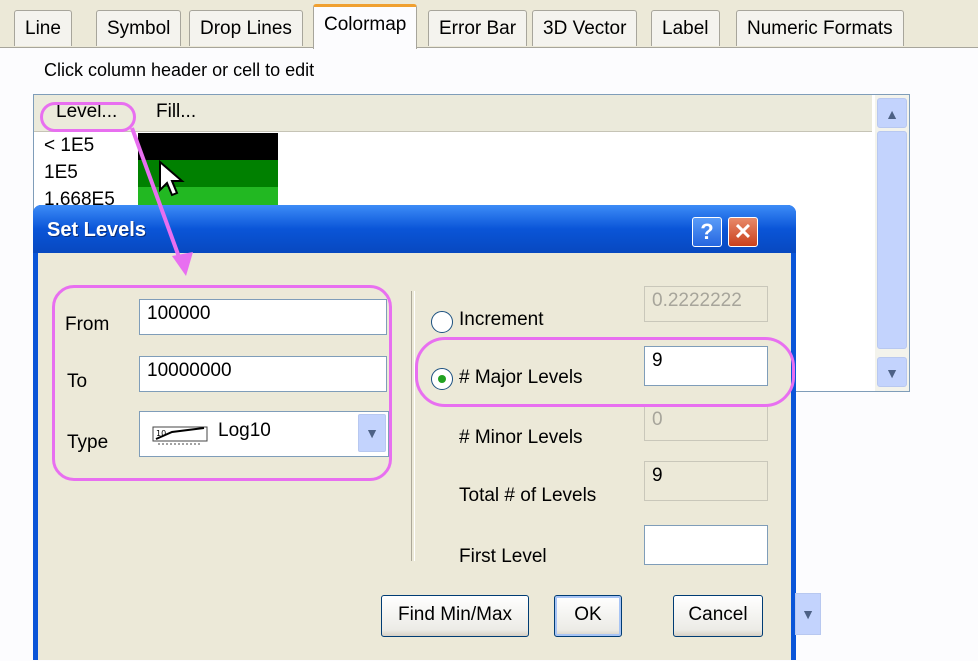 This screenshot has width=978, height=661. What do you see at coordinates (161, 201) in the screenshot?
I see `annotation-arrow-icon` at bounding box center [161, 201].